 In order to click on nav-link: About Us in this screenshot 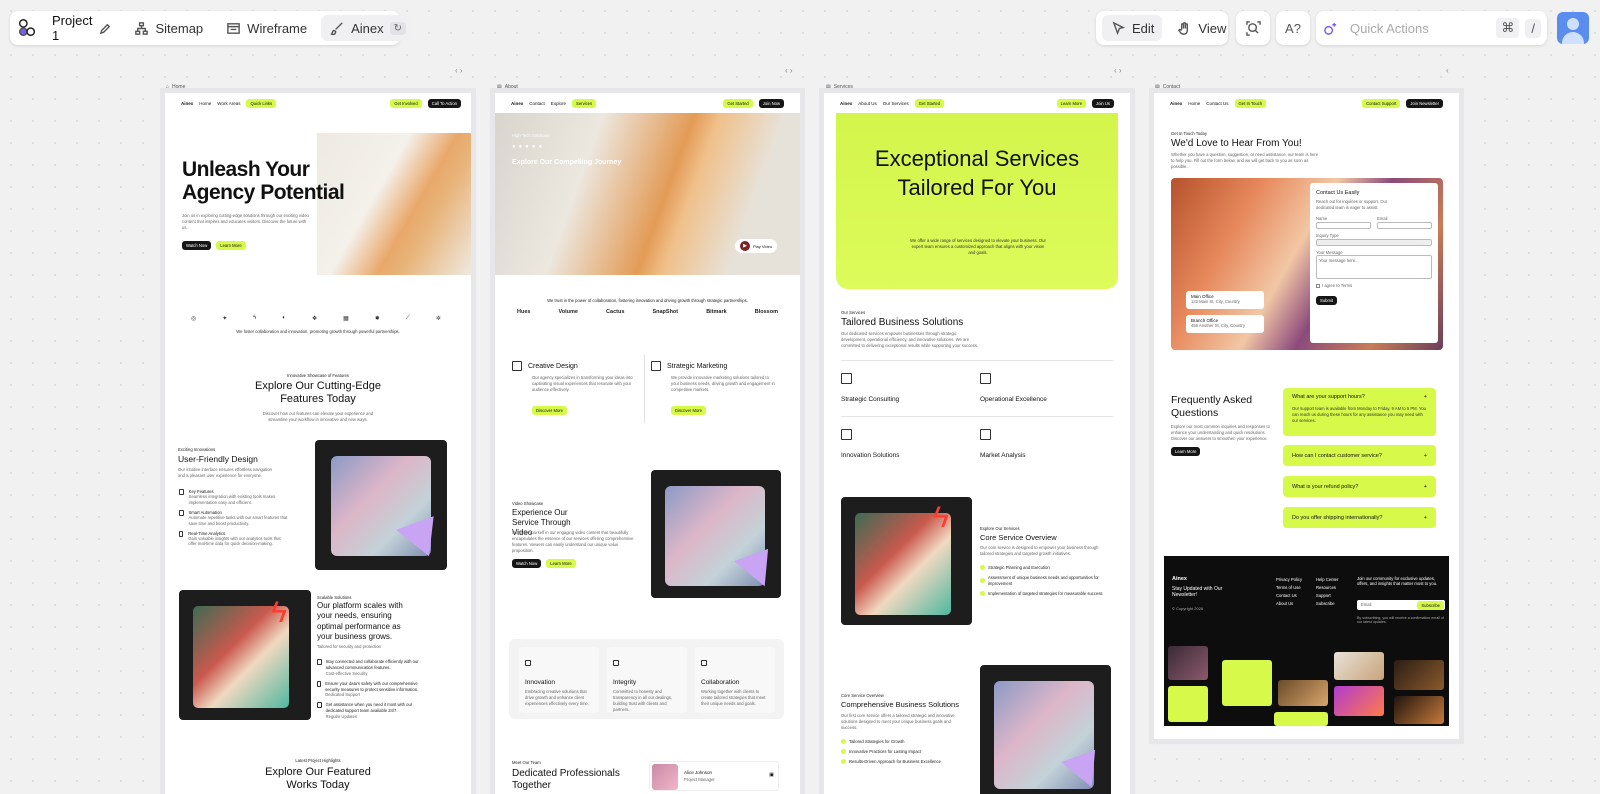, I will do `click(867, 103)`.